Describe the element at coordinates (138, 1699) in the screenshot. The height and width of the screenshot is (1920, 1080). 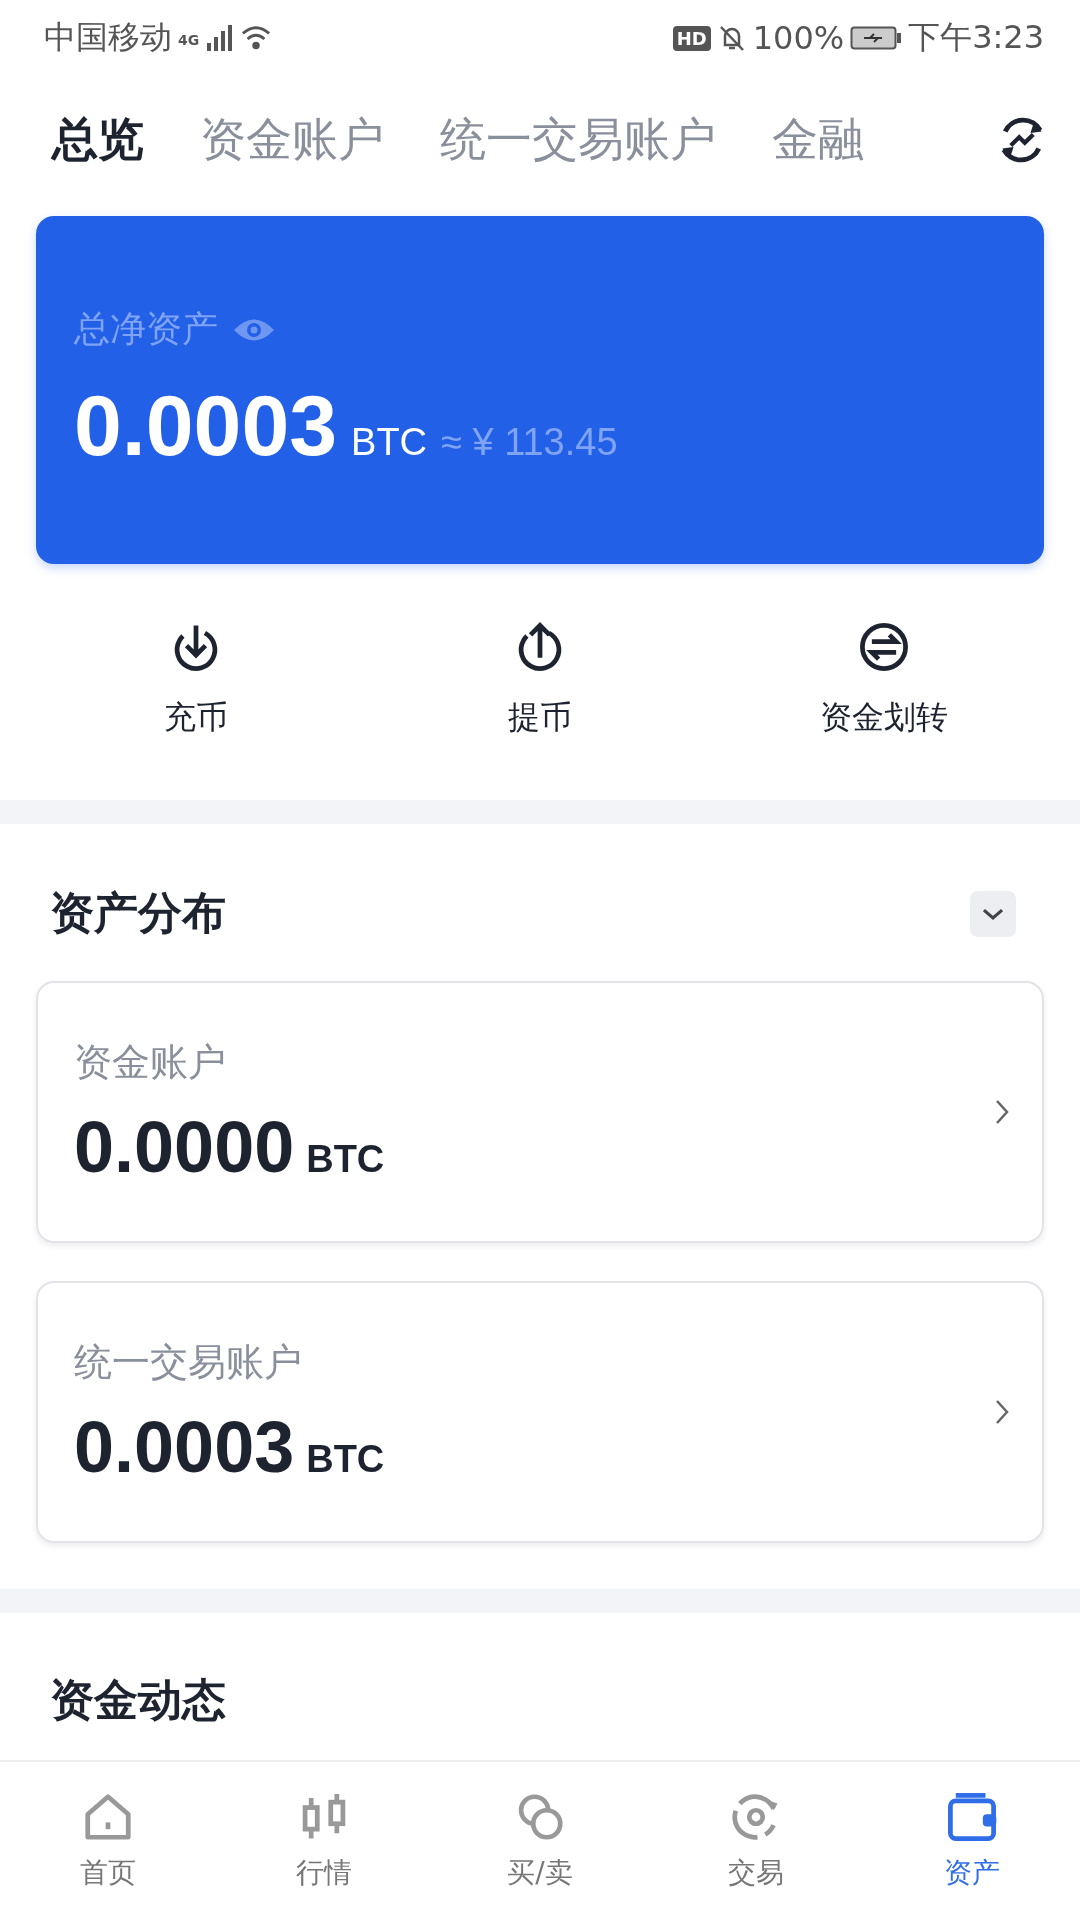
I see `section-title: 资金动态` at that location.